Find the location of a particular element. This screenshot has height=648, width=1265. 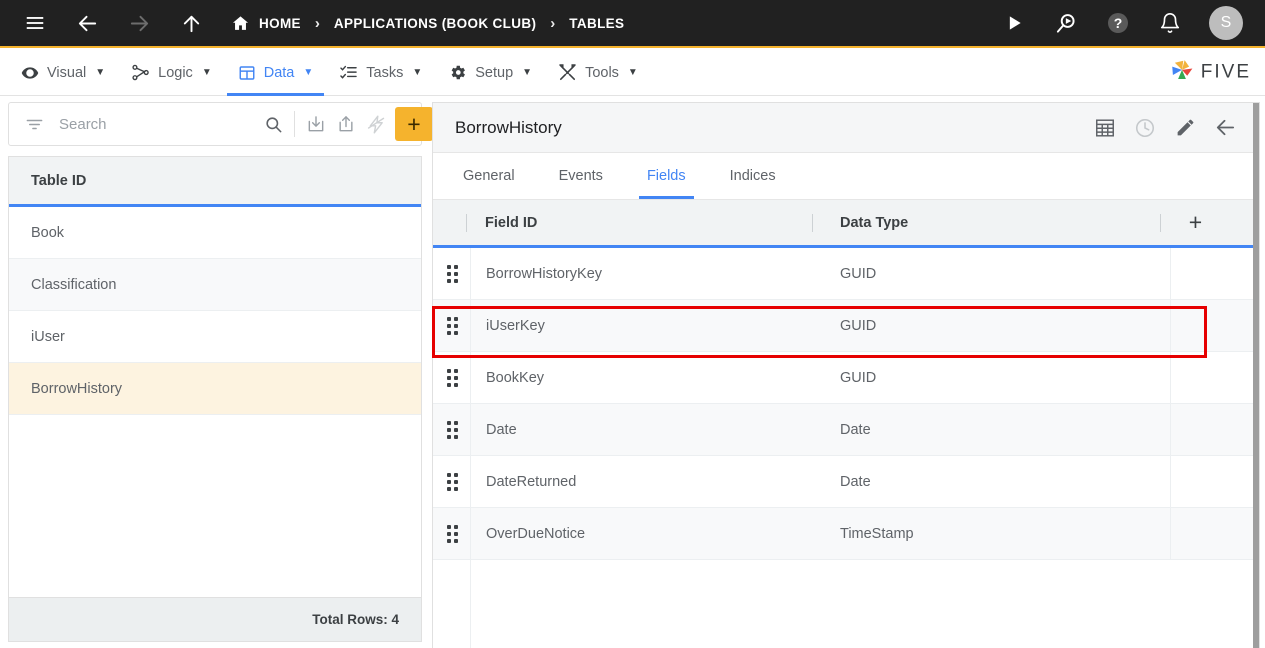

help-icon: ? is located at coordinates (1118, 23).